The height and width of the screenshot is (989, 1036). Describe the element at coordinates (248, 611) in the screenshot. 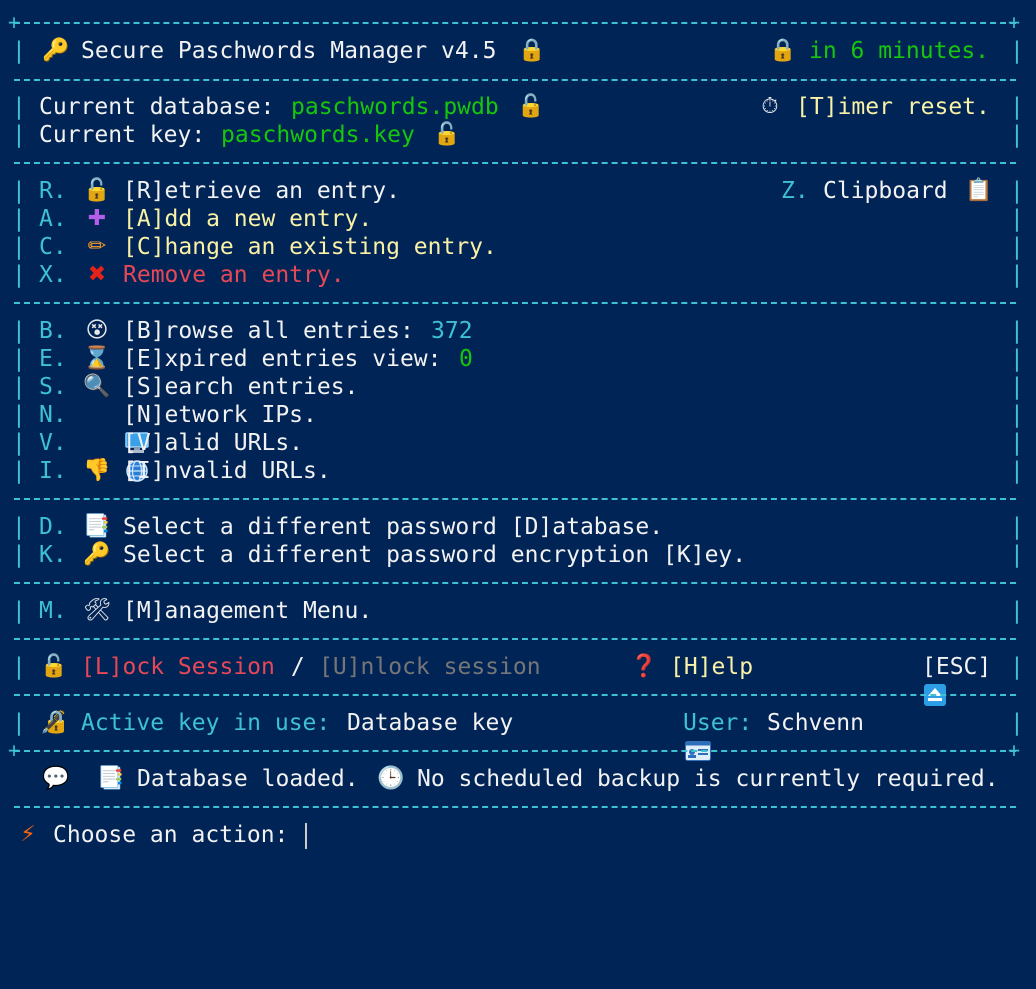

I see `menu-label: [M]anagement Menu.` at that location.